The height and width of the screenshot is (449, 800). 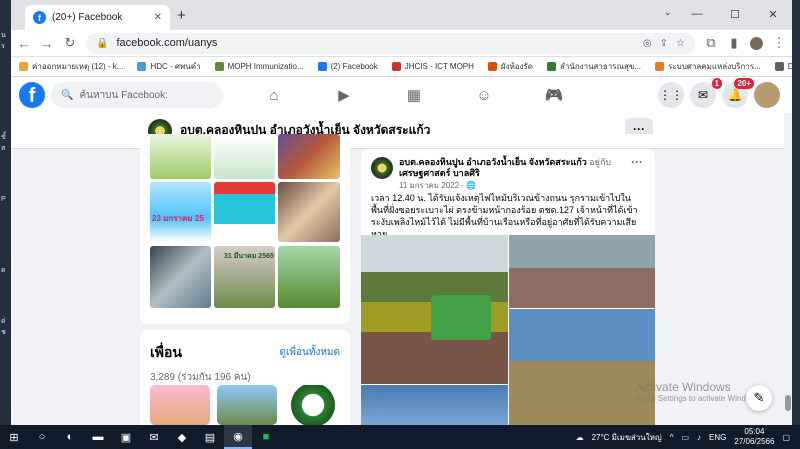 I want to click on photo-thumbnail: 23 มกราคม 25, so click(x=180, y=212).